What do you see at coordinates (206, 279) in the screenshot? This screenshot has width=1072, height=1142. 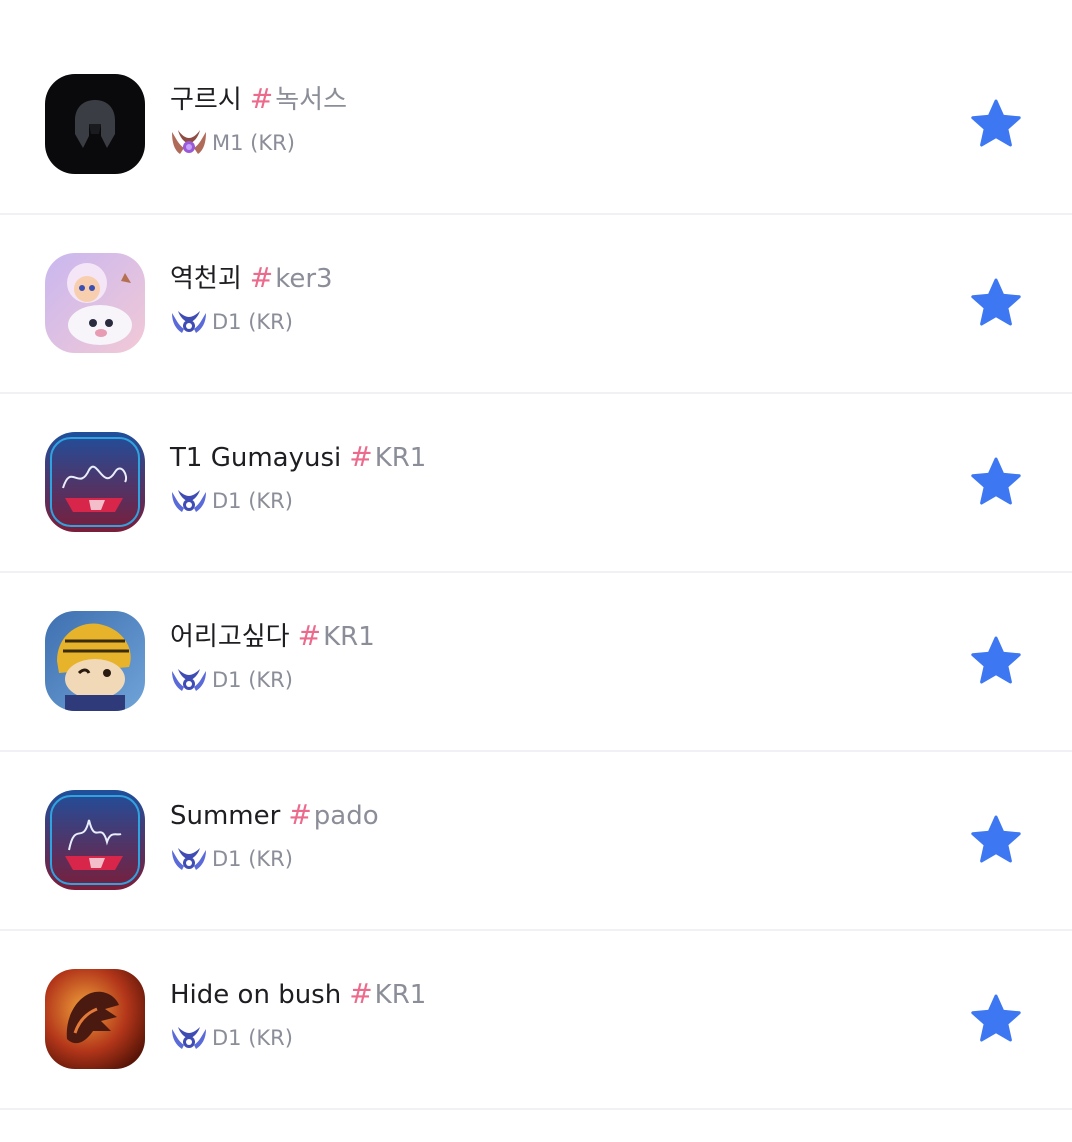 I see `player-name: 역천괴` at bounding box center [206, 279].